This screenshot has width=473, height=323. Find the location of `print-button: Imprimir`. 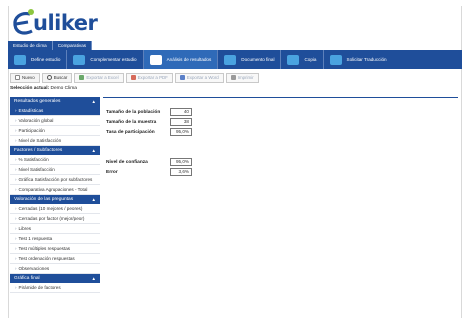

print-button: Imprimir is located at coordinates (242, 77).